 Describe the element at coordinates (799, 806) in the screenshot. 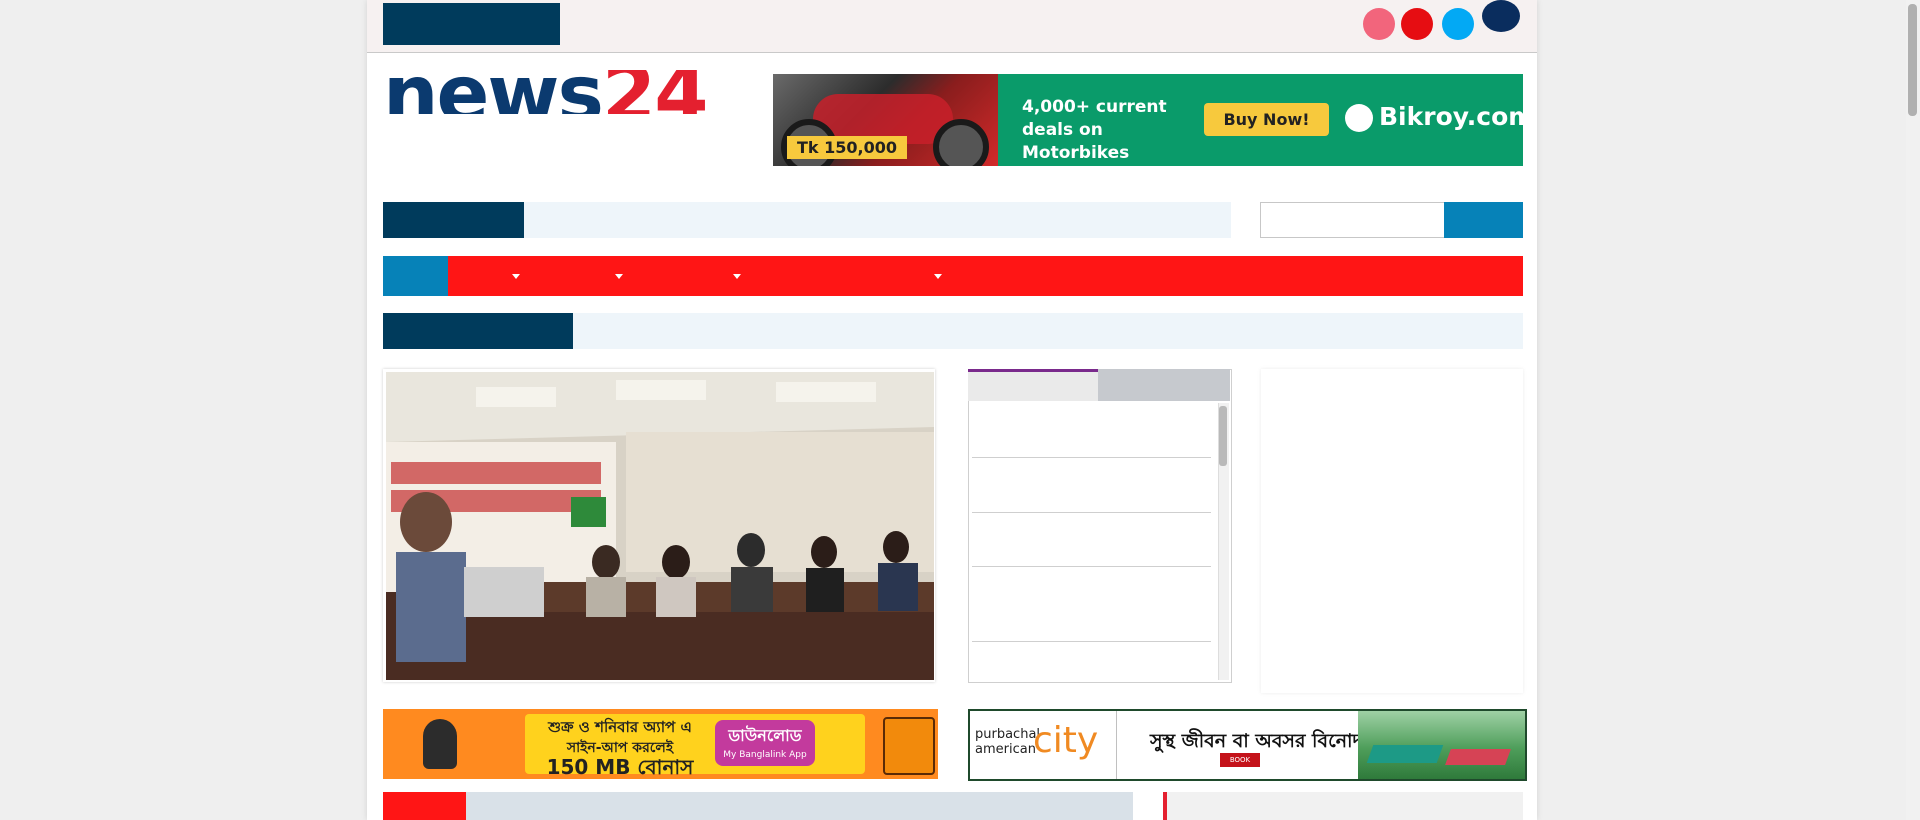

I see `section-header-bar` at that location.